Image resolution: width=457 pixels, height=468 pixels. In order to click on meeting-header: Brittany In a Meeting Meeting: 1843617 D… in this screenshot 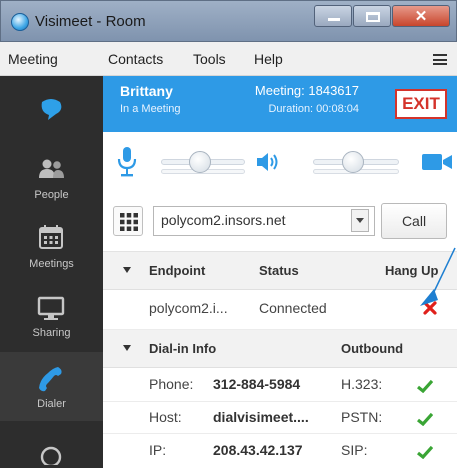, I will do `click(280, 104)`.